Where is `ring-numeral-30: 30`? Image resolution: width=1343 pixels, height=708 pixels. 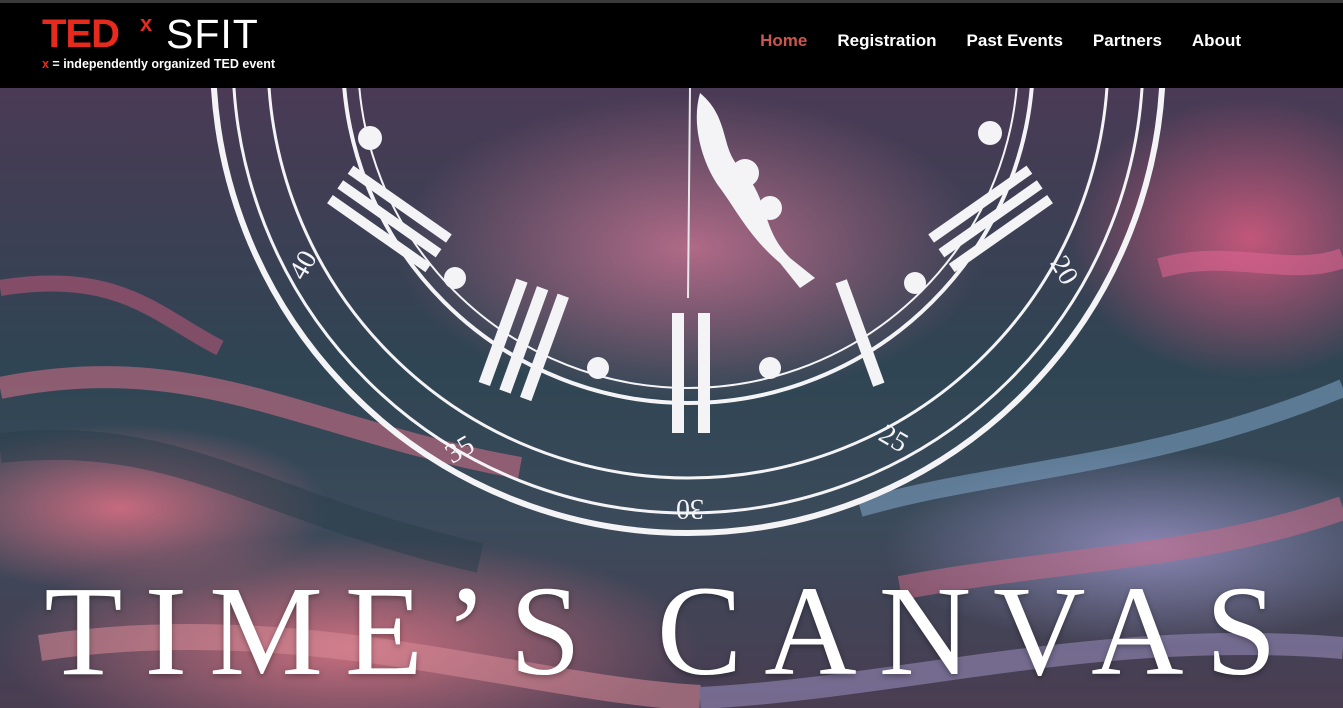 ring-numeral-30: 30 is located at coordinates (690, 508).